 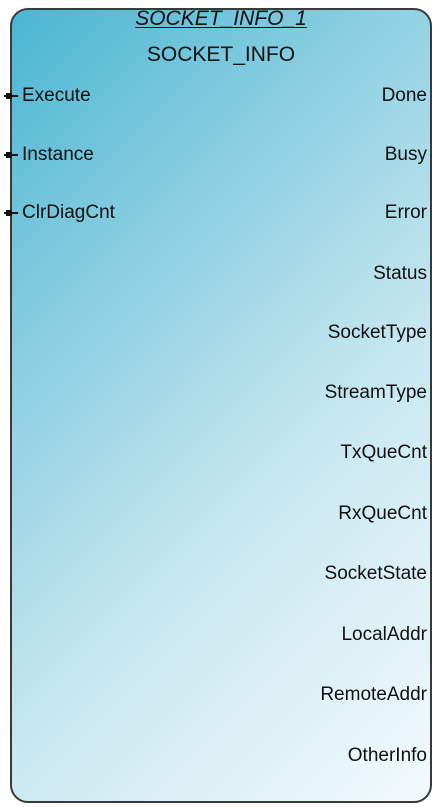 What do you see at coordinates (404, 96) in the screenshot?
I see `output-pin-done: Done` at bounding box center [404, 96].